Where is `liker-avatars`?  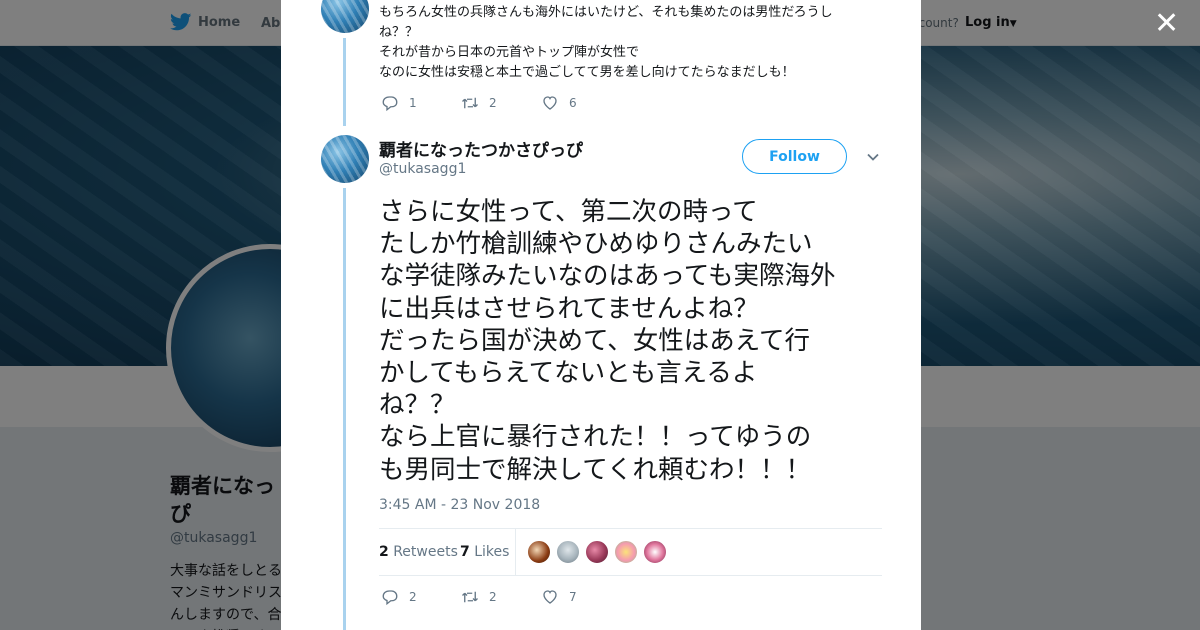
liker-avatars is located at coordinates (597, 552).